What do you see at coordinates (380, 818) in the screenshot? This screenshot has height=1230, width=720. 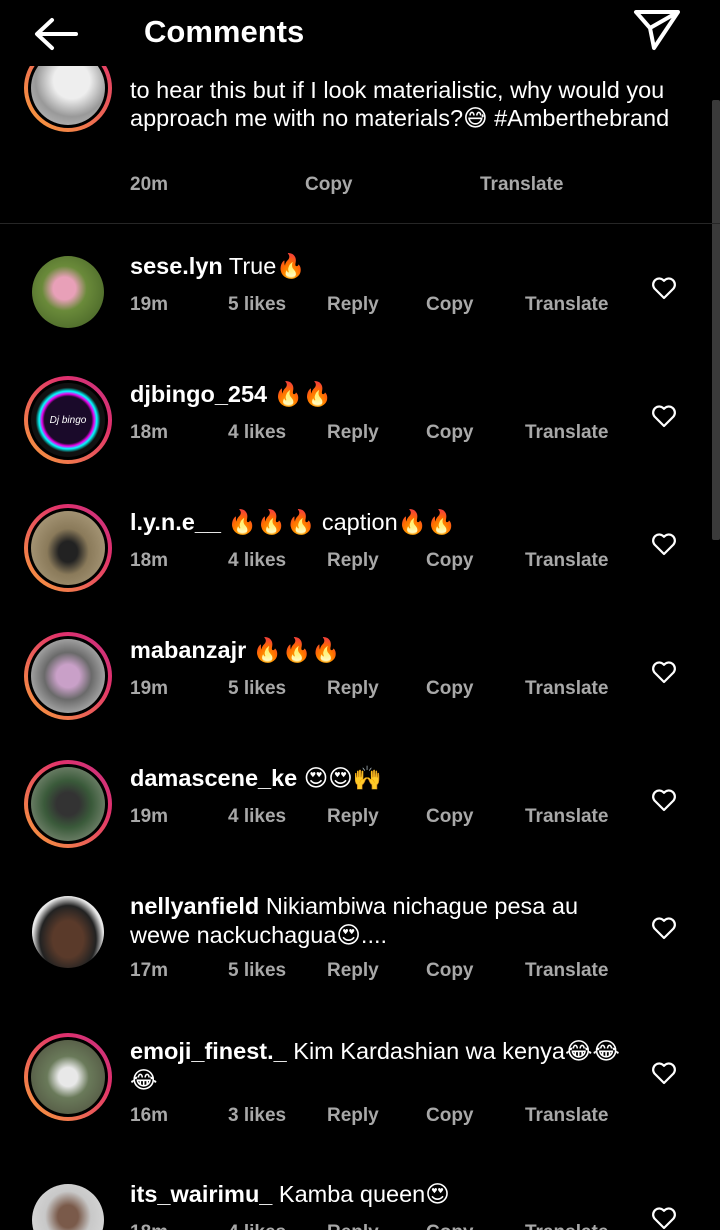 I see `comment-meta: 19m 4 likes Reply Copy Translate` at bounding box center [380, 818].